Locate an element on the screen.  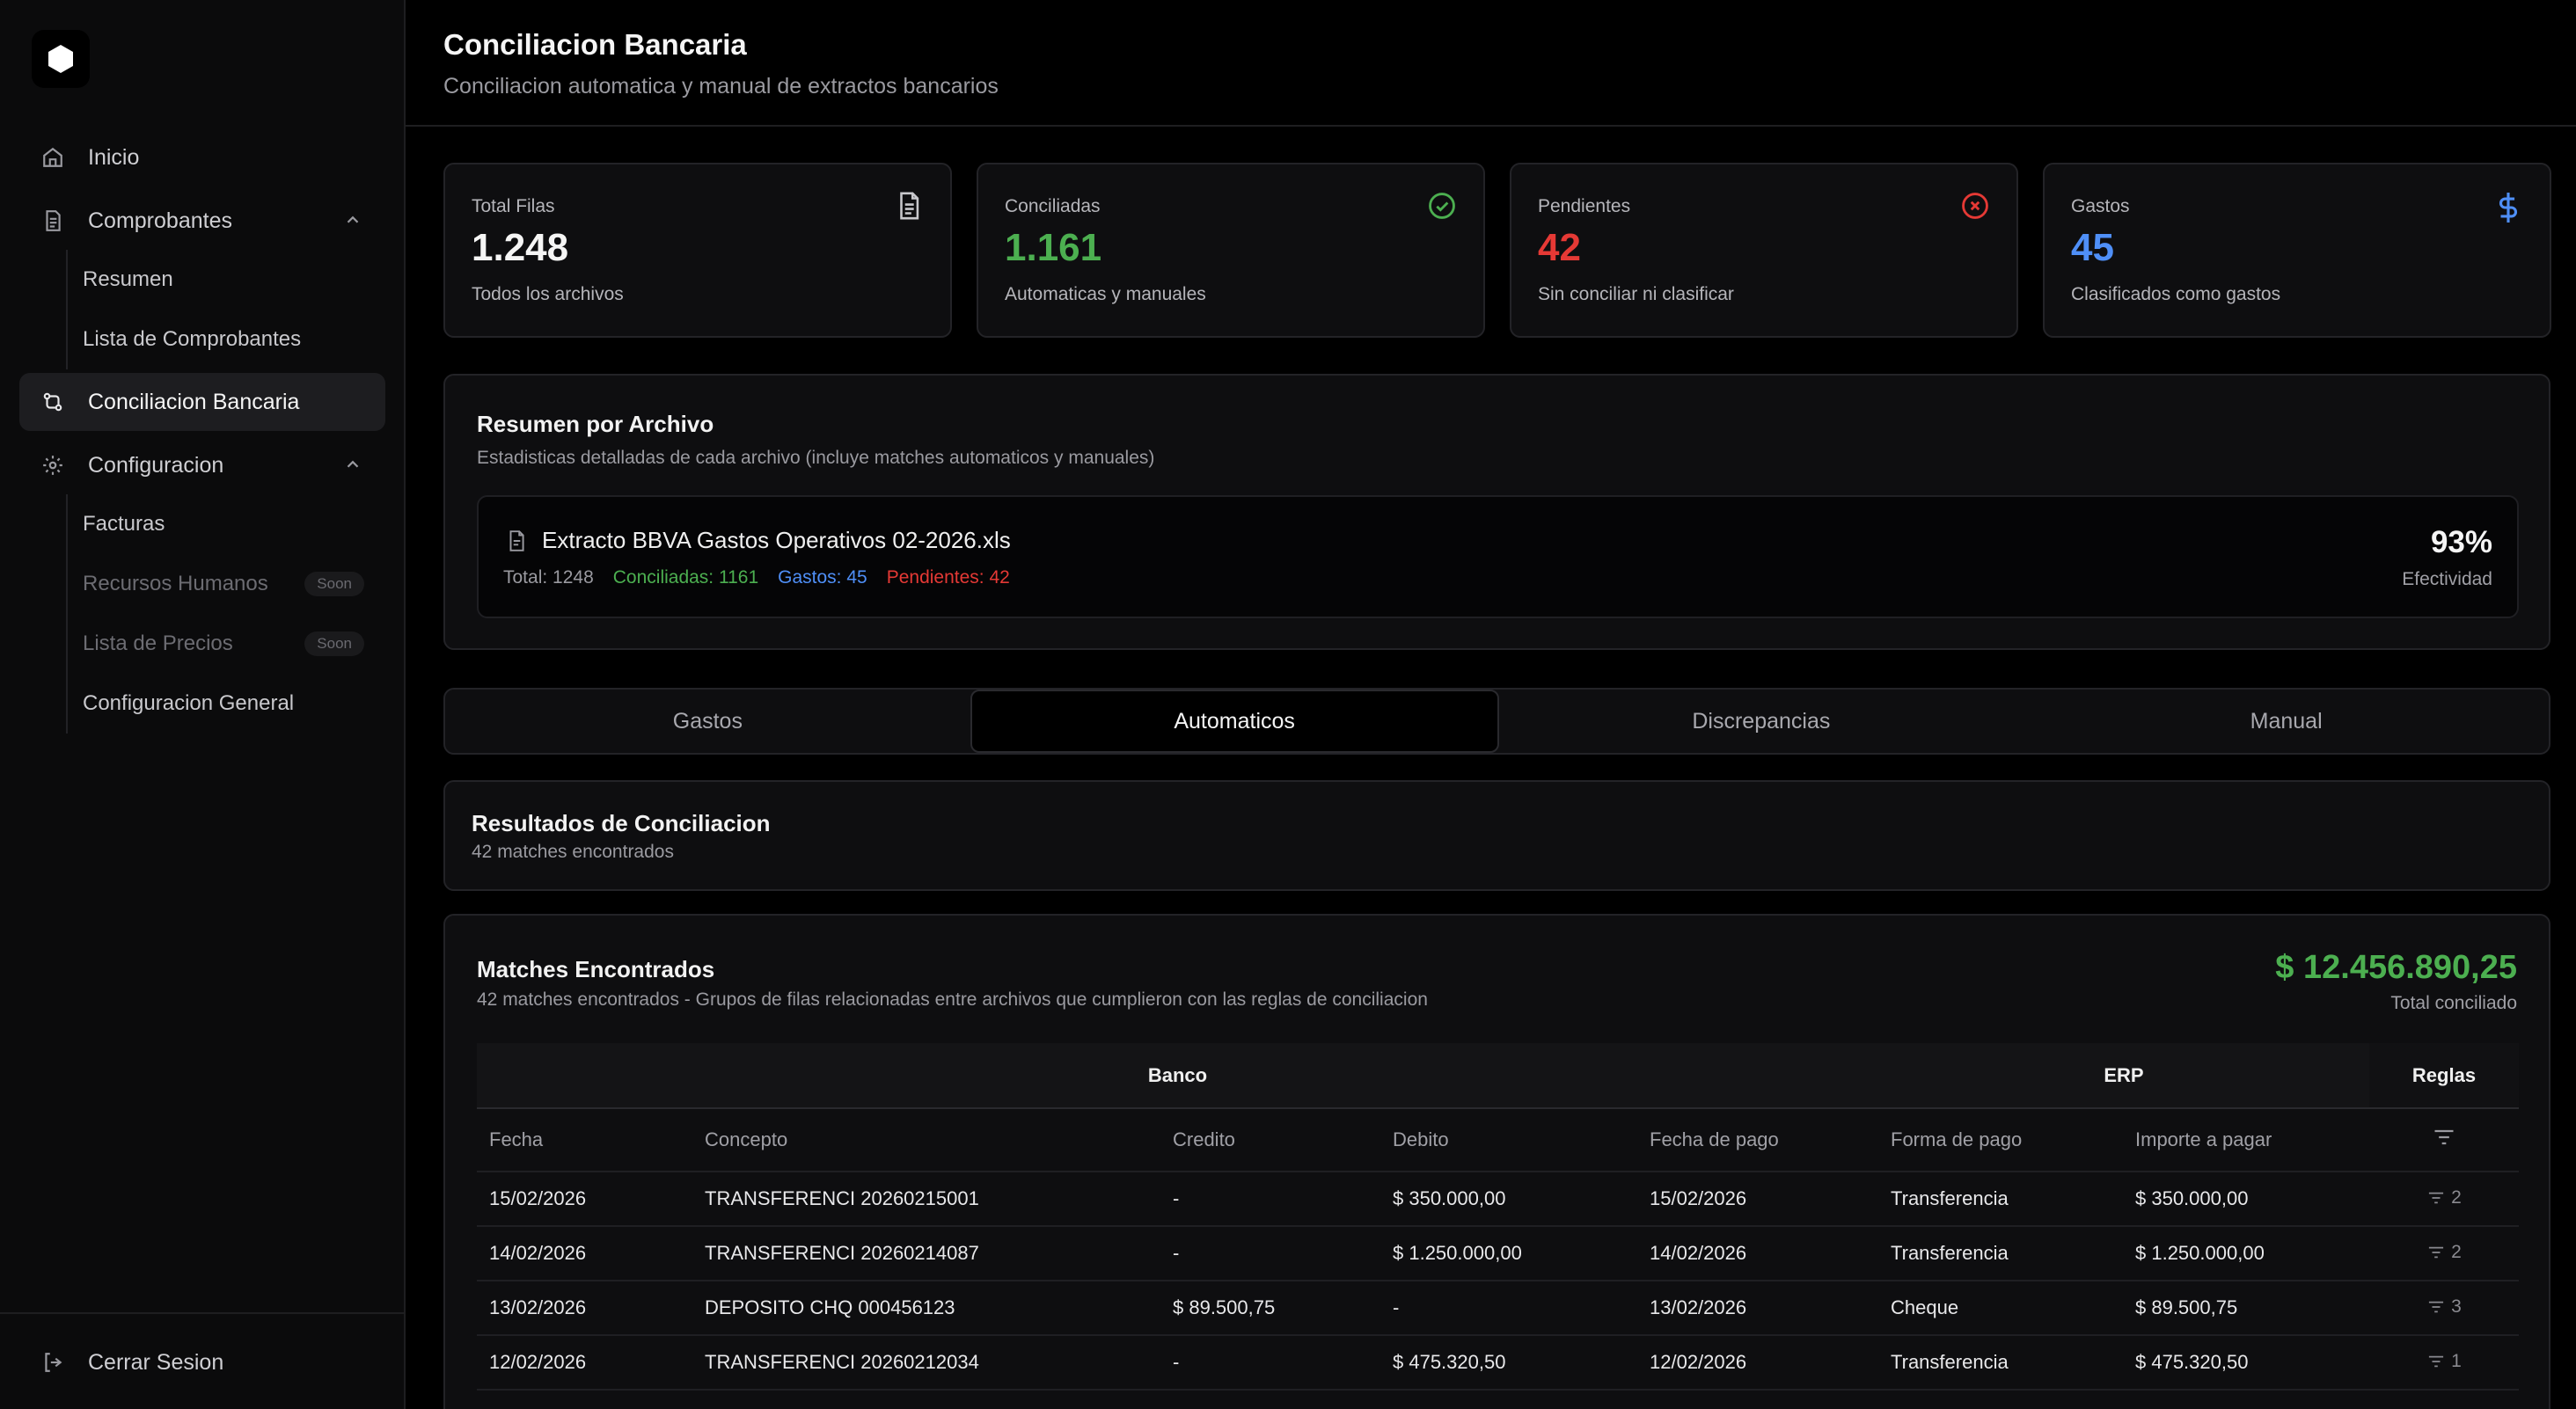
logout-icon is located at coordinates (53, 1362).